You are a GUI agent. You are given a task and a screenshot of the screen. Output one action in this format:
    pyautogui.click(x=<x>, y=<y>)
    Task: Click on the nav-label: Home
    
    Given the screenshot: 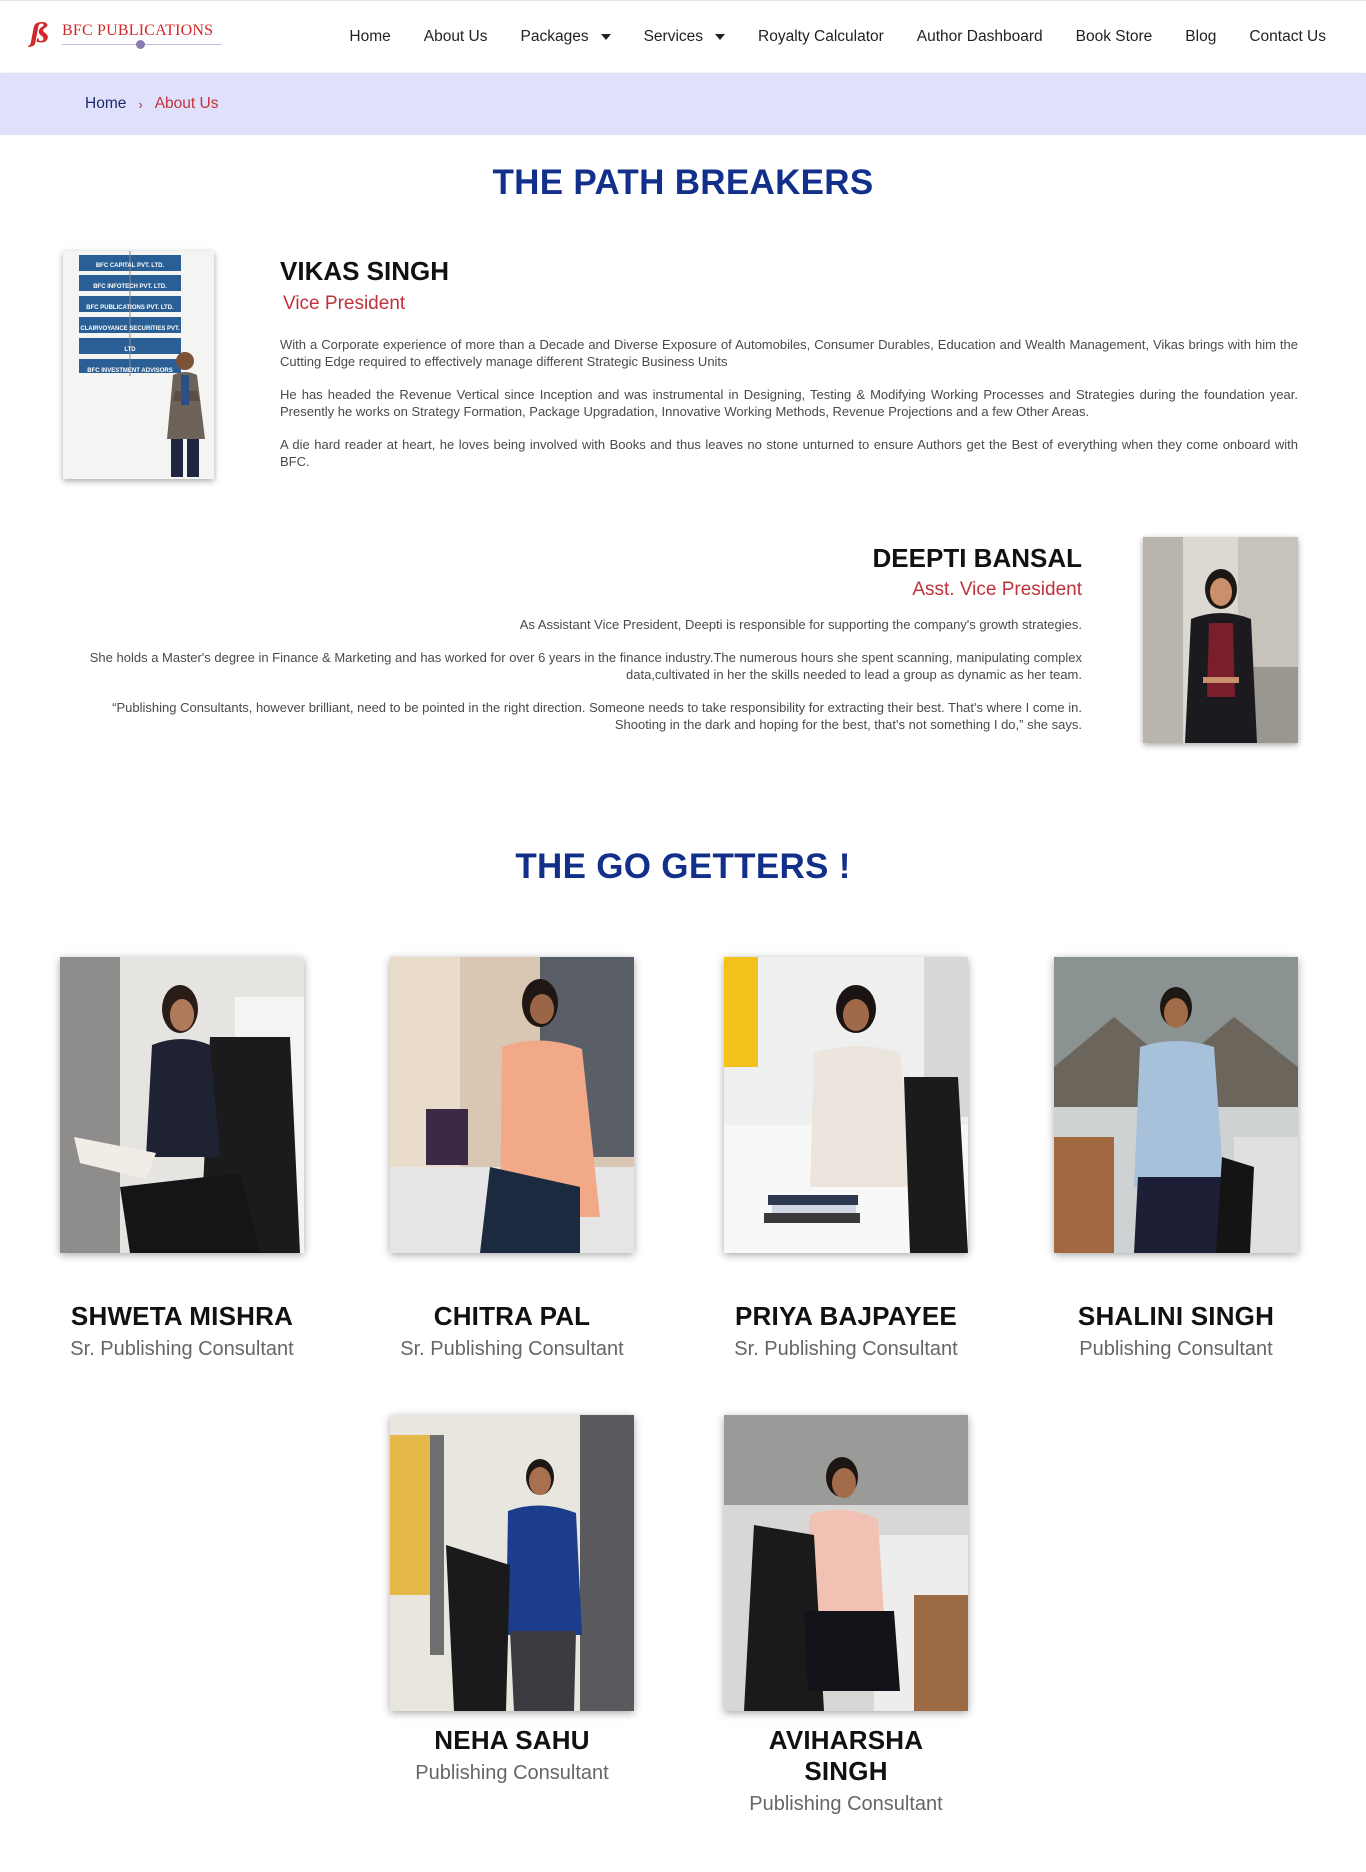 What is the action you would take?
    pyautogui.click(x=370, y=36)
    